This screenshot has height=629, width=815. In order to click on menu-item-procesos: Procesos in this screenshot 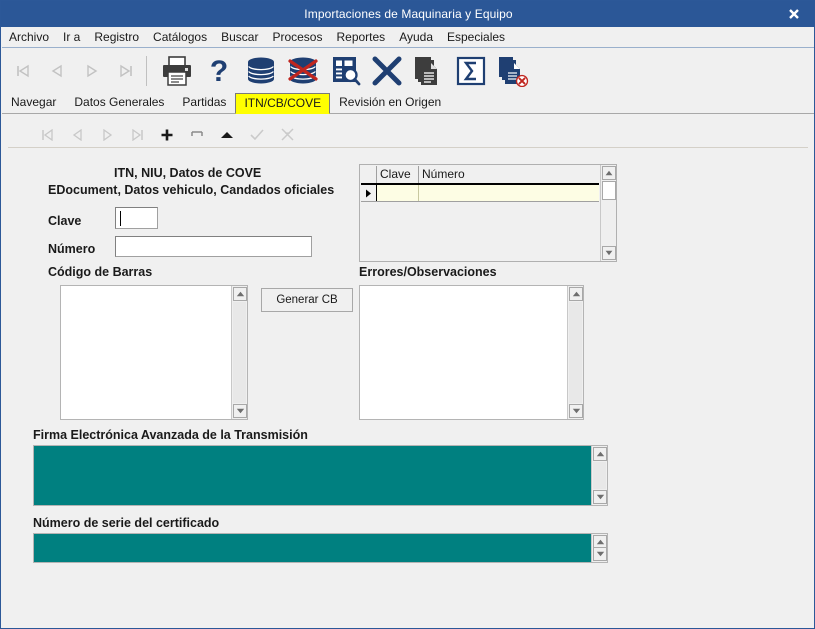, I will do `click(297, 37)`.